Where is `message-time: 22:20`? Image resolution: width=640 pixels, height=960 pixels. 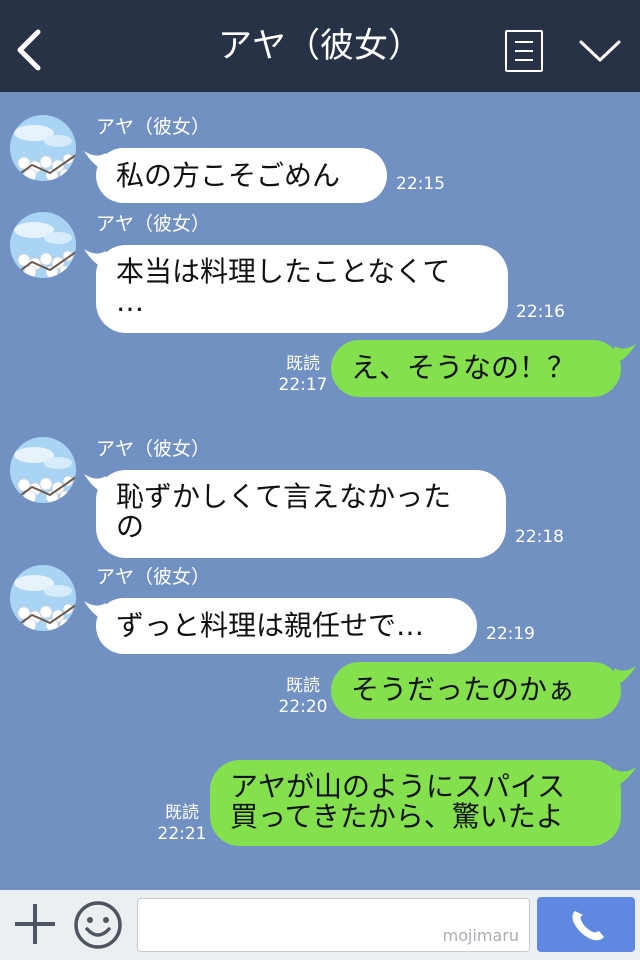 message-time: 22:20 is located at coordinates (303, 707).